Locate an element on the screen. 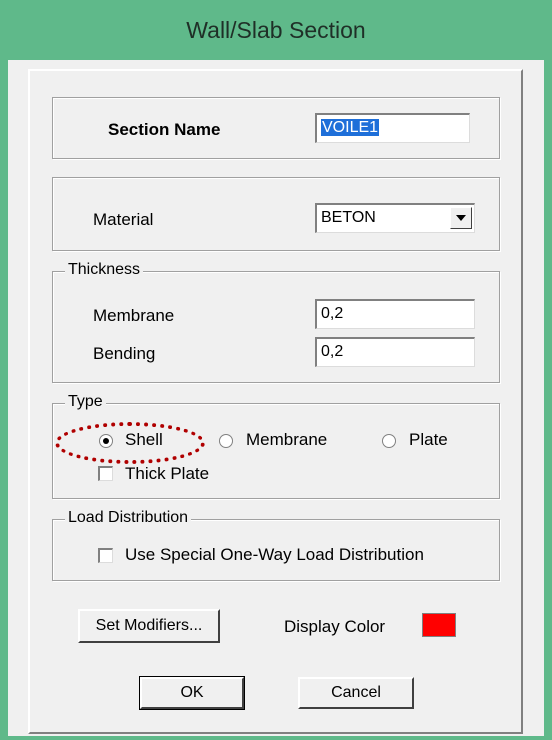 Image resolution: width=552 pixels, height=740 pixels. material-label: Material is located at coordinates (123, 219).